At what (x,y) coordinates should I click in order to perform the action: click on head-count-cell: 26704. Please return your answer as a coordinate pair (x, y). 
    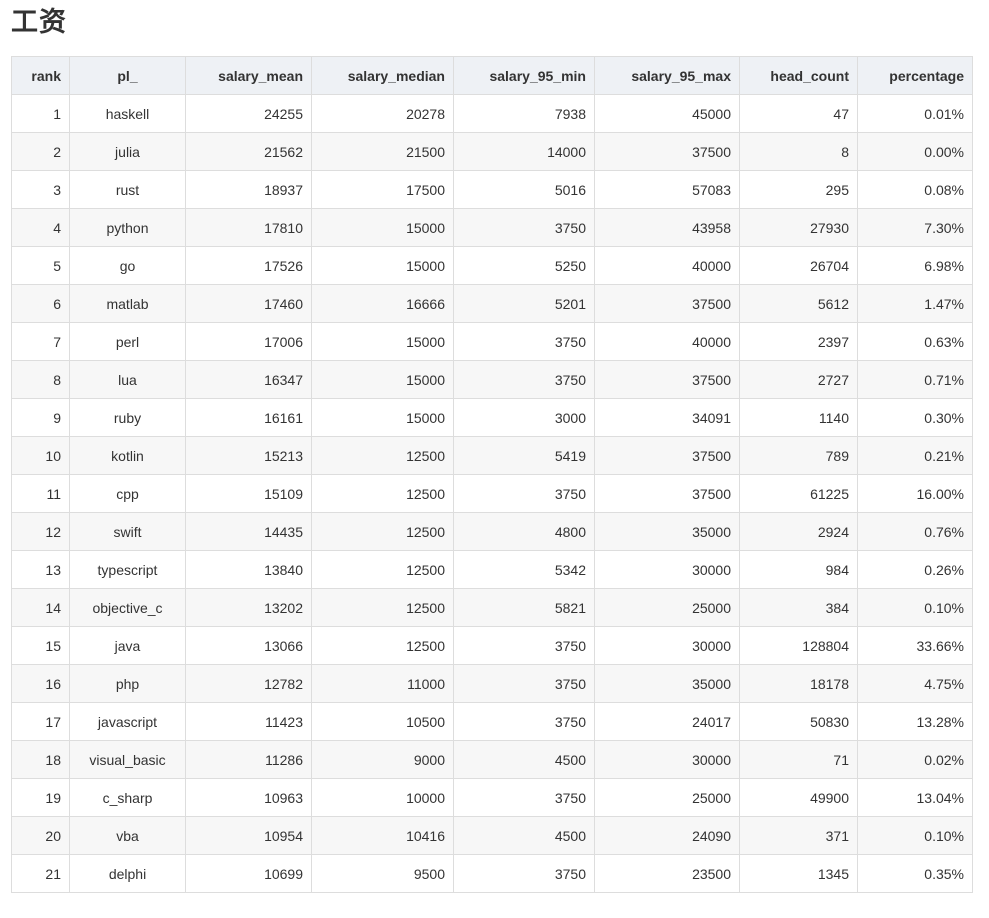
    Looking at the image, I should click on (798, 265).